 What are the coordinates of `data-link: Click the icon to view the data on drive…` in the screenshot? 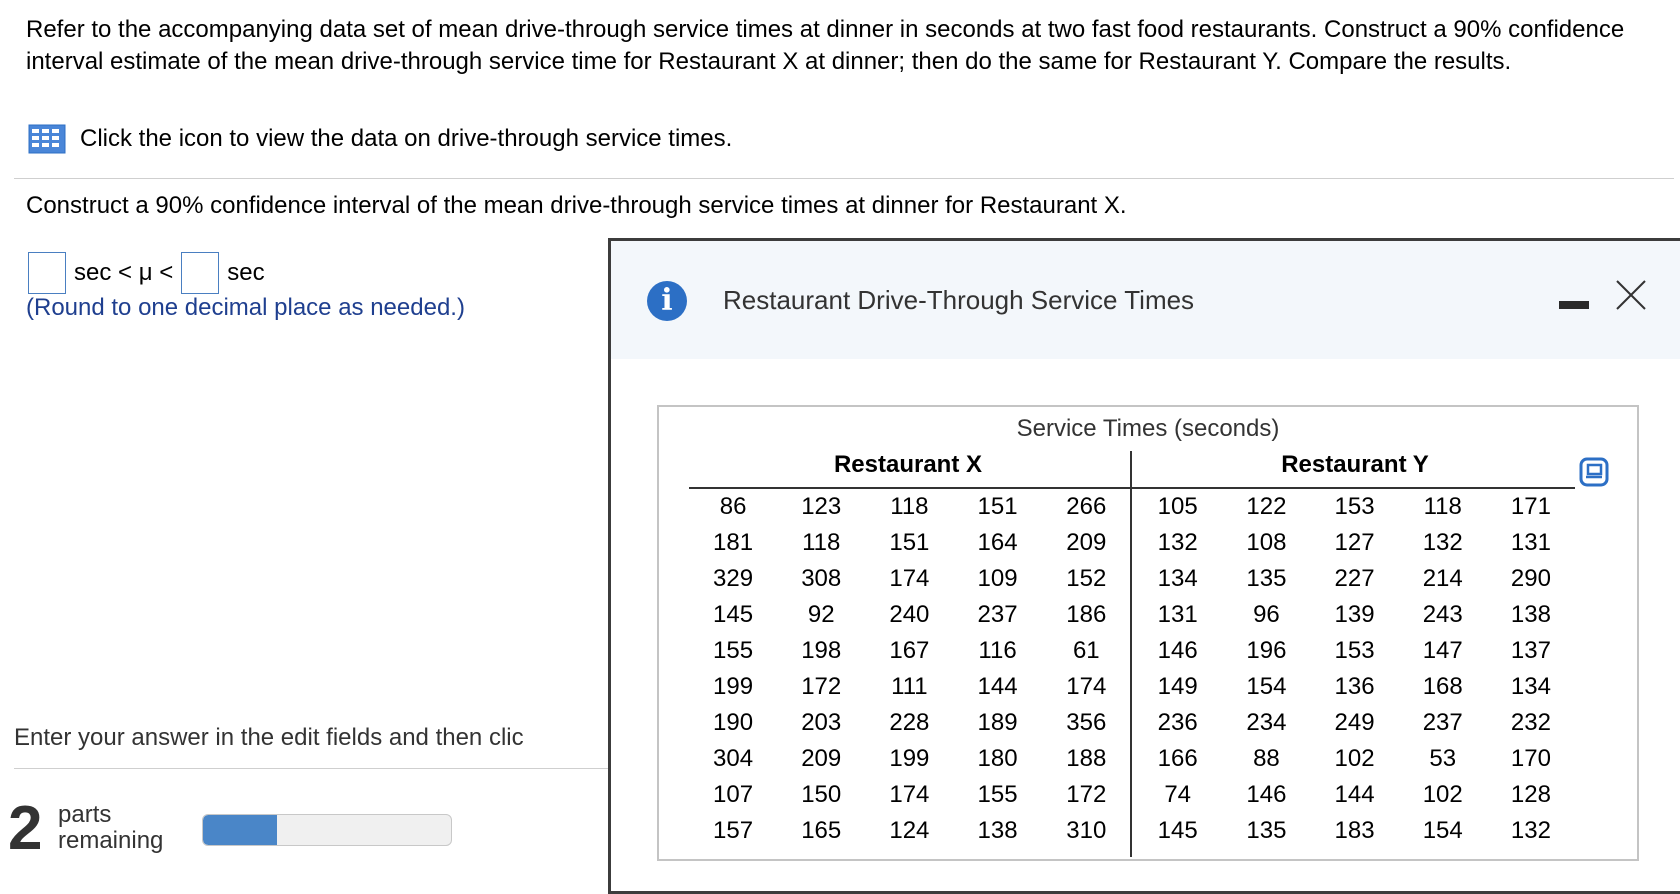 It's located at (380, 139).